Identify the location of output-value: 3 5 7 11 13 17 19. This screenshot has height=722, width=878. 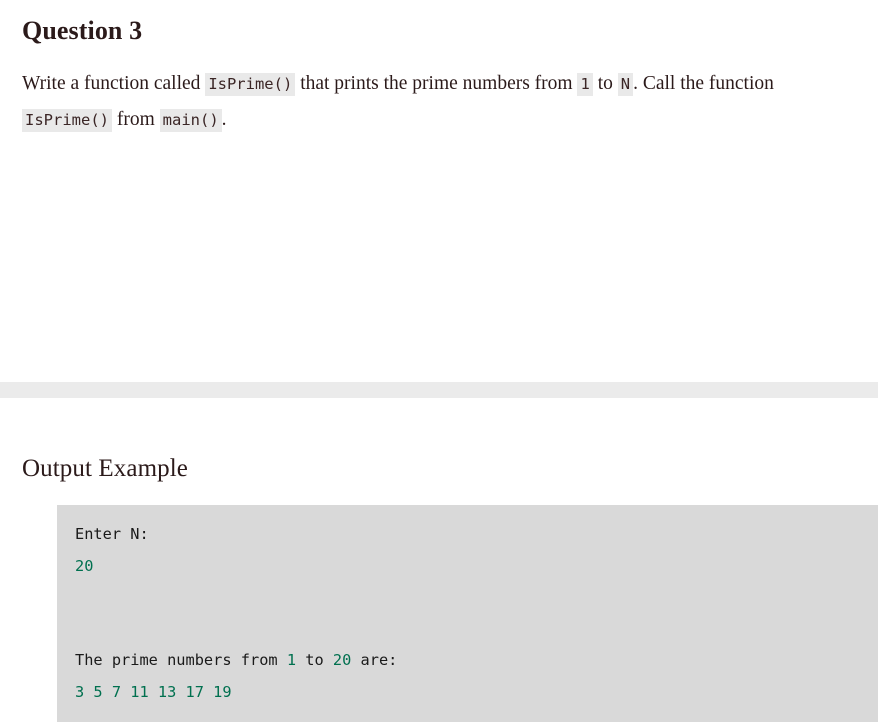
(153, 691).